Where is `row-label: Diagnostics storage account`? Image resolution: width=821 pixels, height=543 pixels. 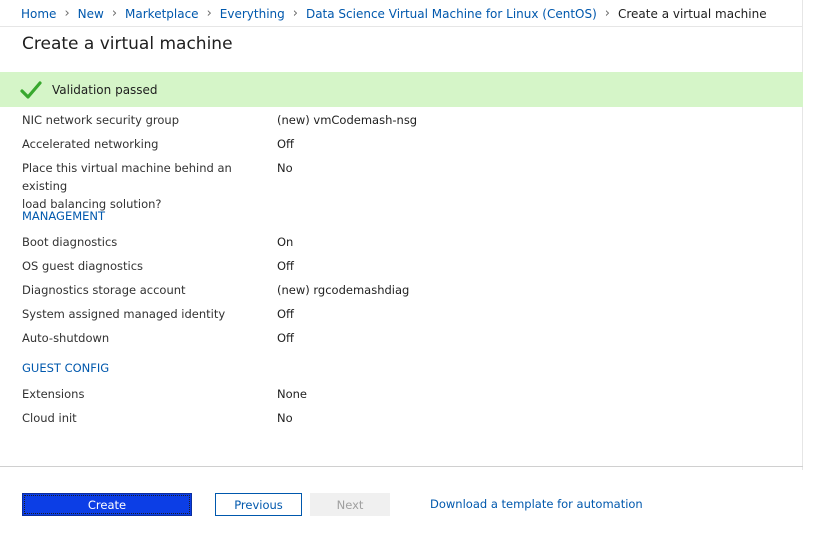 row-label: Diagnostics storage account is located at coordinates (104, 290).